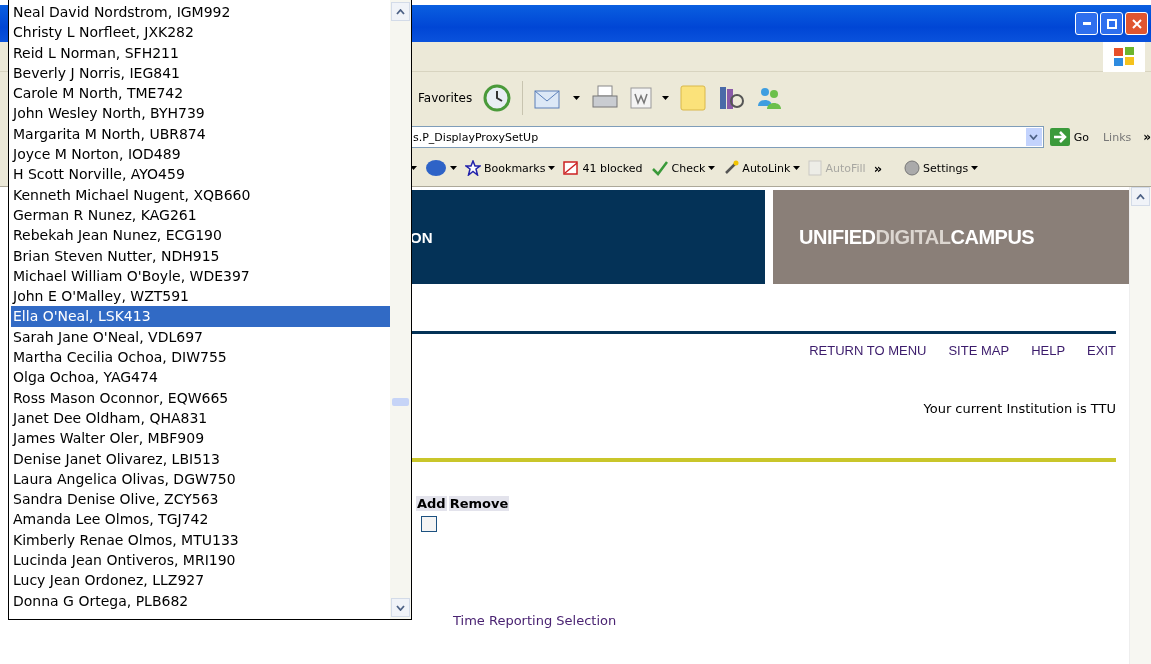  I want to click on favorites-label: Favorites, so click(445, 98).